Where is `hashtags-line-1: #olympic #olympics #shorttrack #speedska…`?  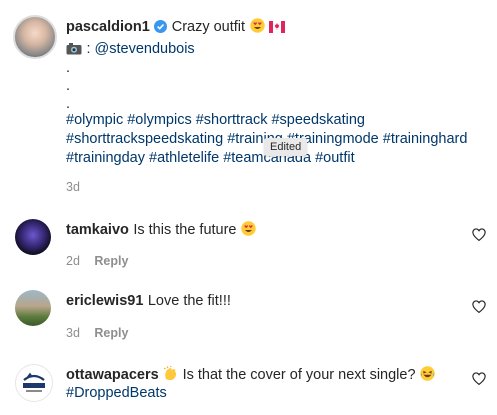
hashtags-line-1: #olympic #olympics #shorttrack #speedska… is located at coordinates (215, 120).